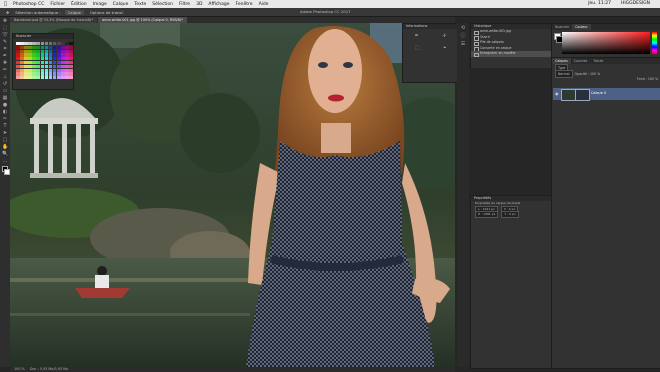 The image size is (660, 372). Describe the element at coordinates (562, 27) in the screenshot. I see `tab-swatches: Nuancier` at that location.